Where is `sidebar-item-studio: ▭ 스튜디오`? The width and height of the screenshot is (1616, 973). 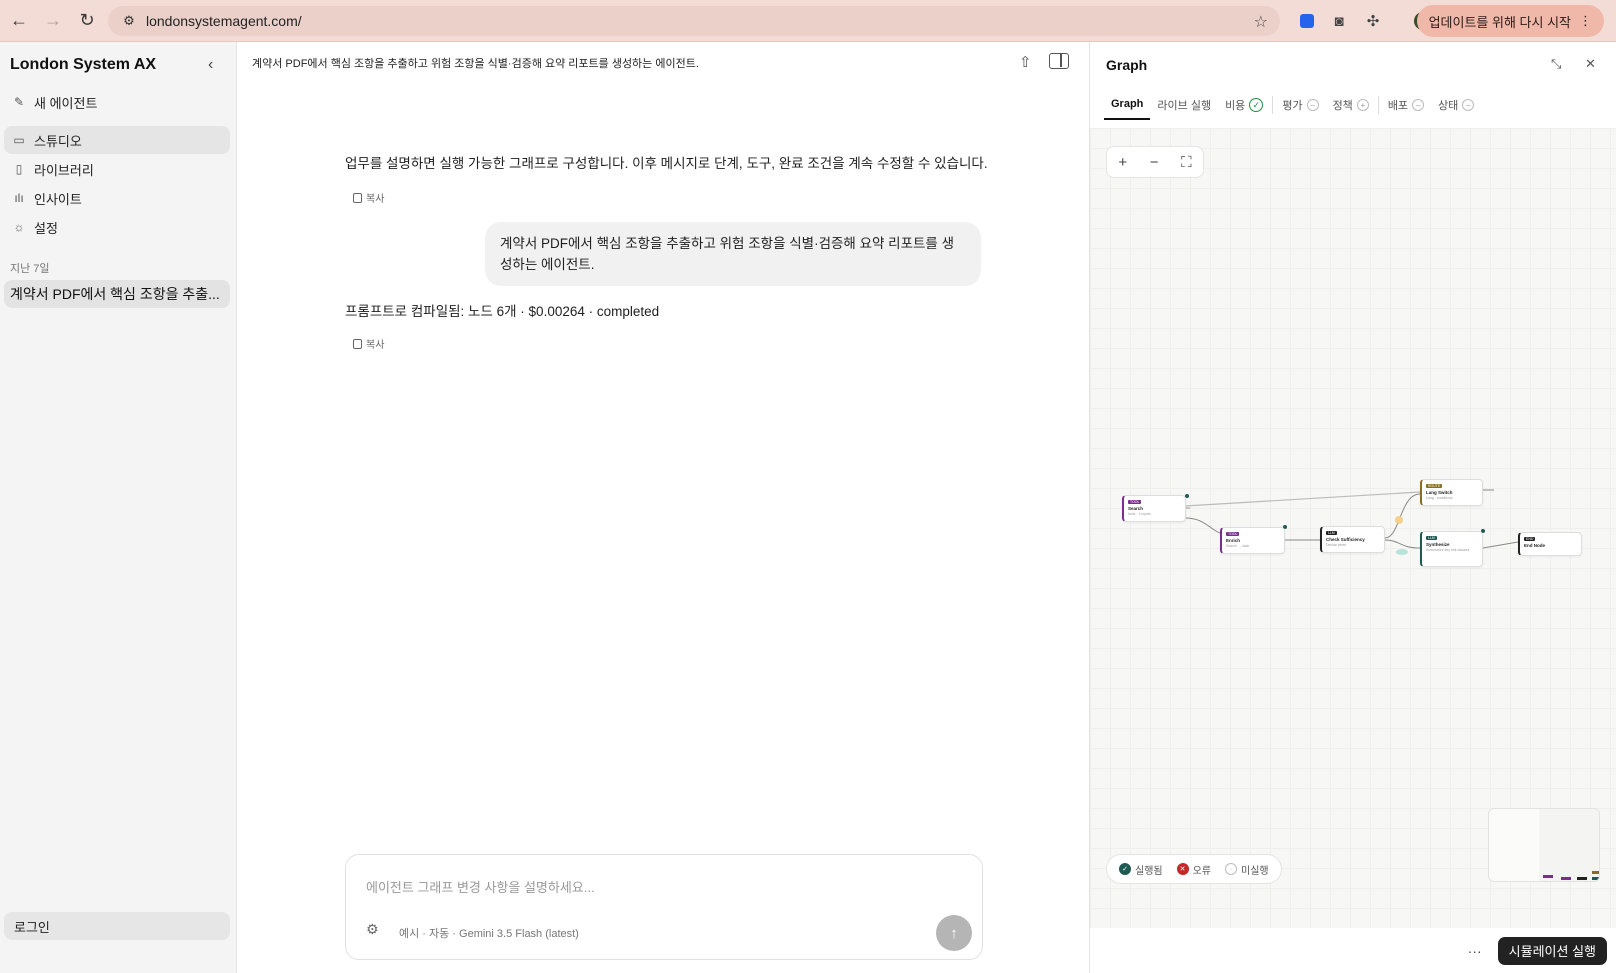
sidebar-item-studio: ▭ 스튜디오 is located at coordinates (117, 140).